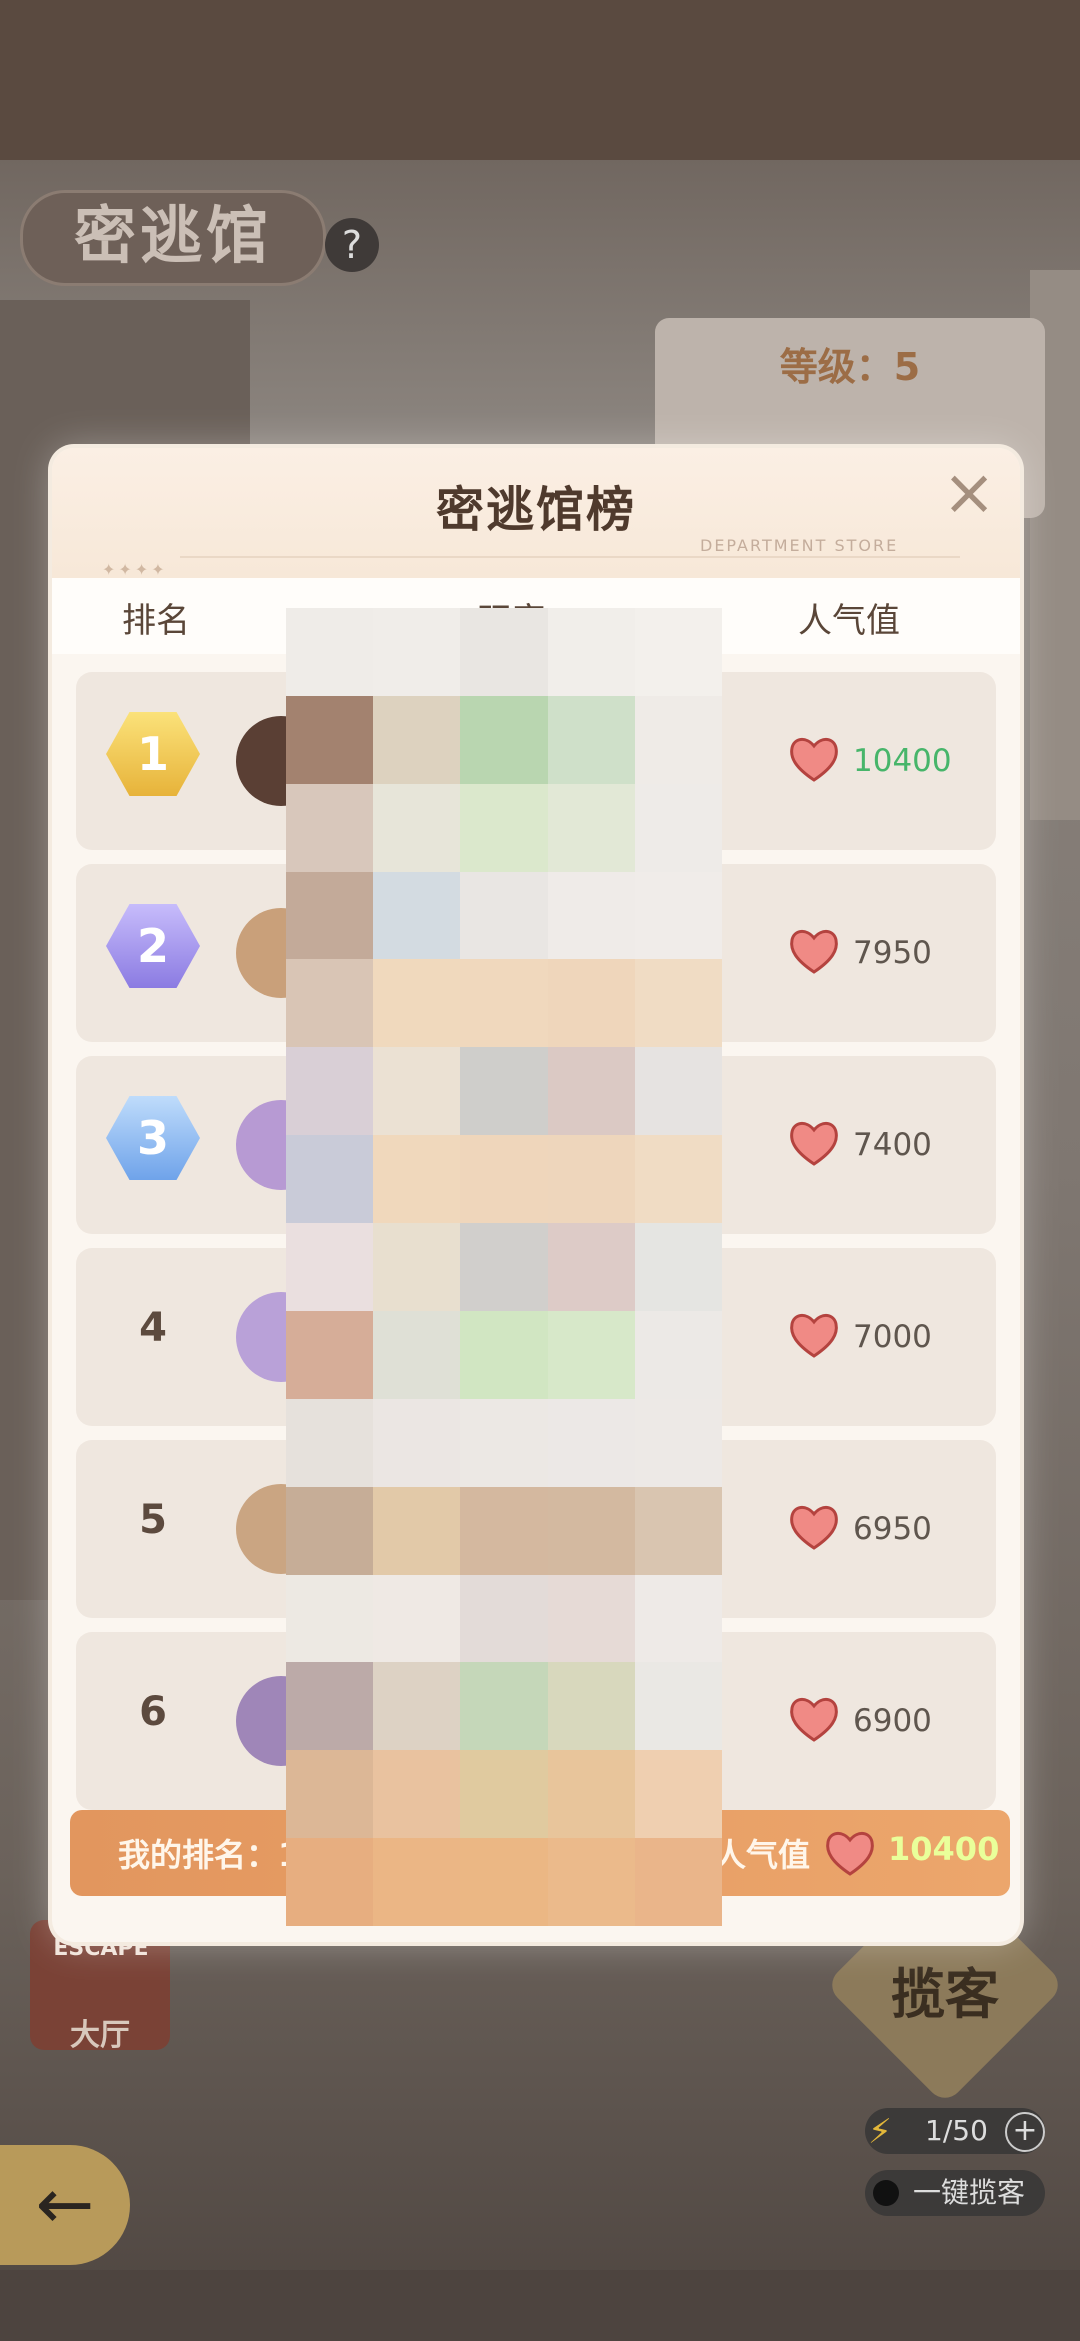  Describe the element at coordinates (209, 1855) in the screenshot. I see `my-rank-label: 我的排名：1` at that location.